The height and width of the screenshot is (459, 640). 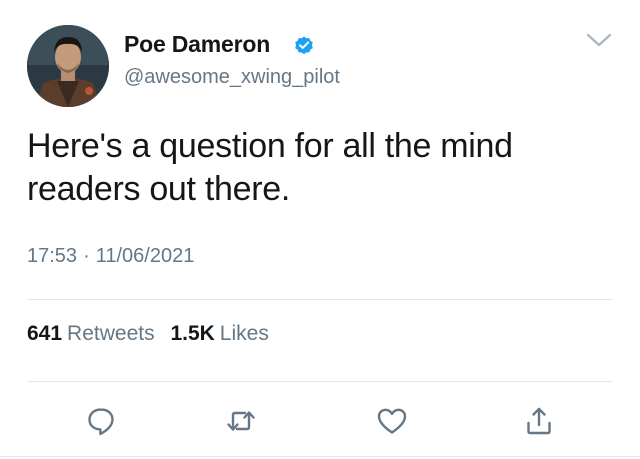 I want to click on likes-label: Likes, so click(x=244, y=333).